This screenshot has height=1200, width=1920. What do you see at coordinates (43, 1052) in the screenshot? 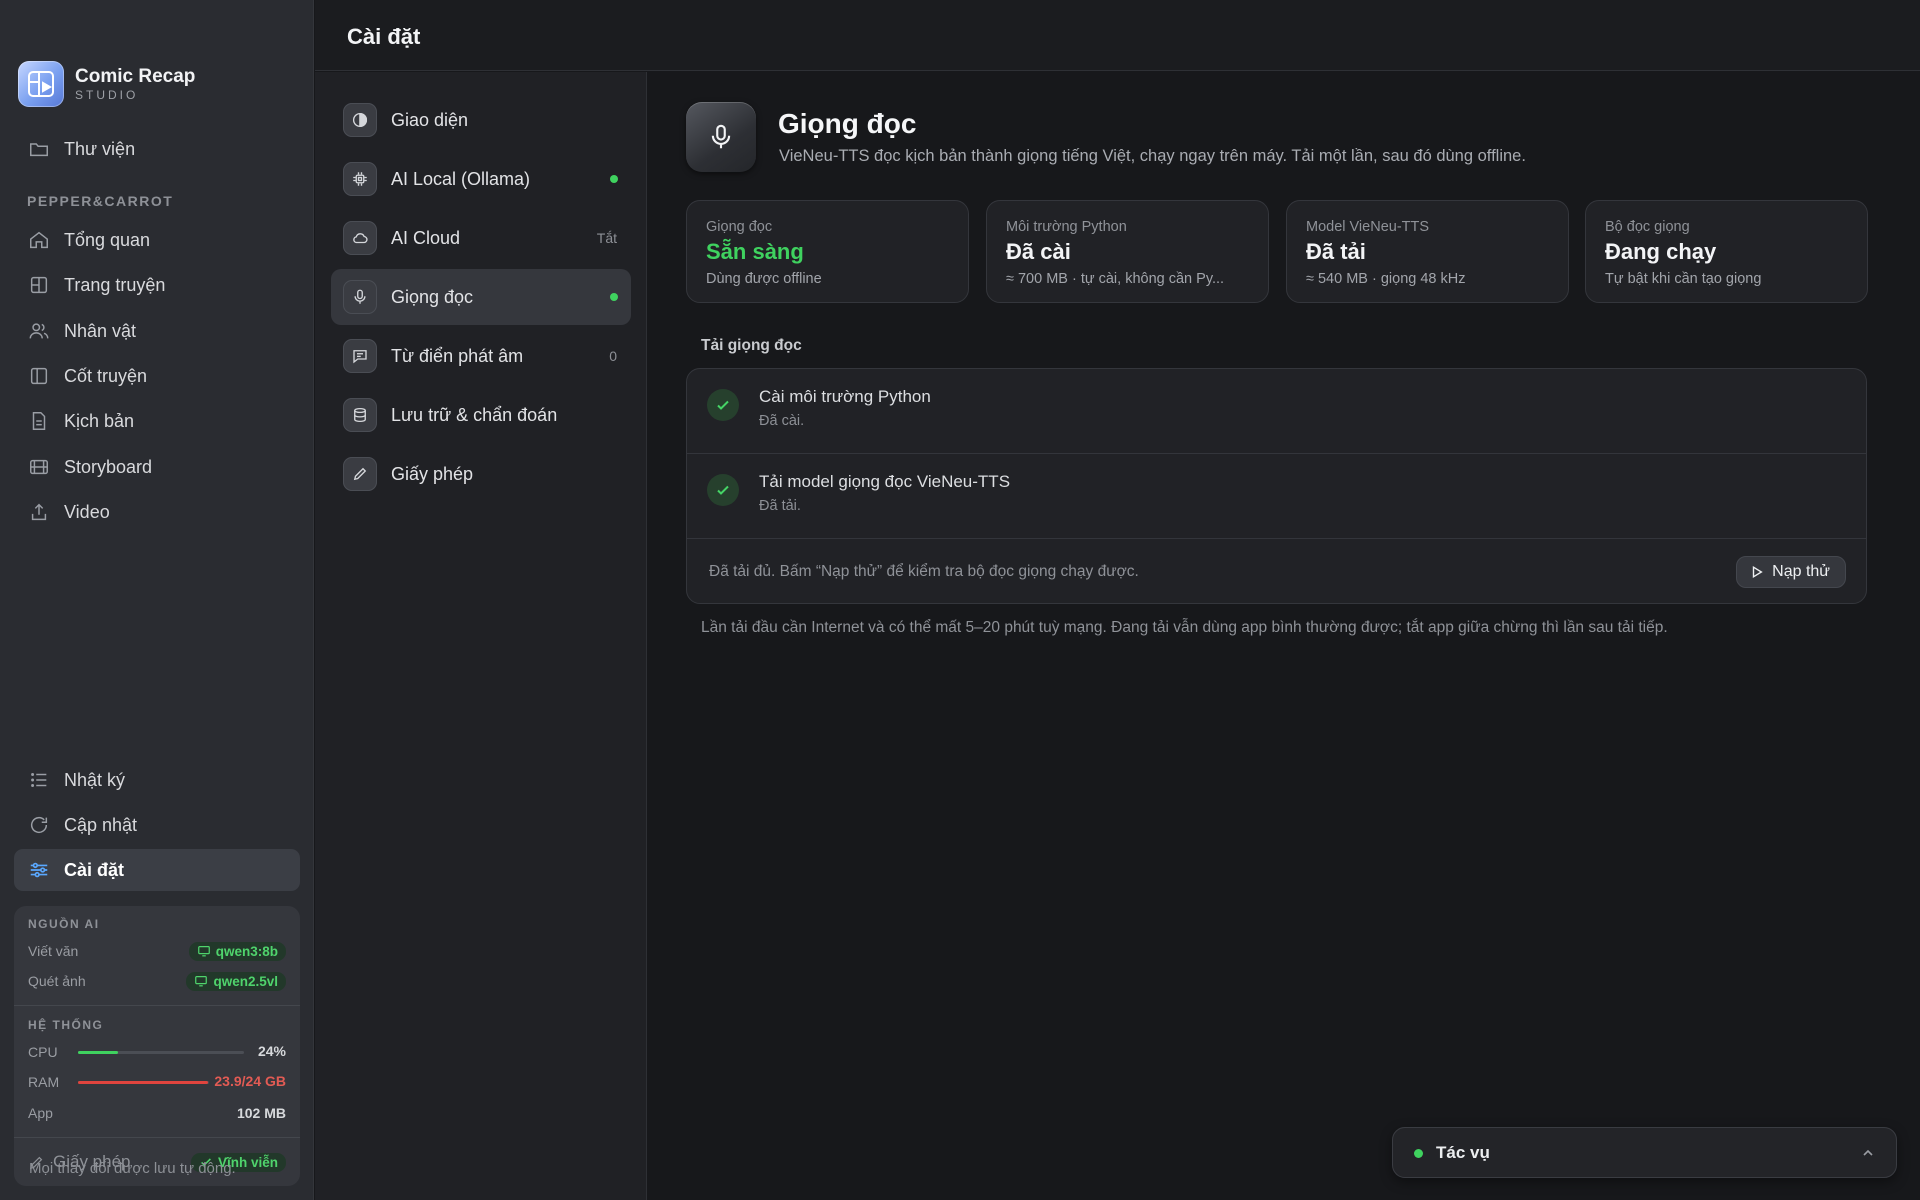
I see `cpu-label: CPU` at bounding box center [43, 1052].